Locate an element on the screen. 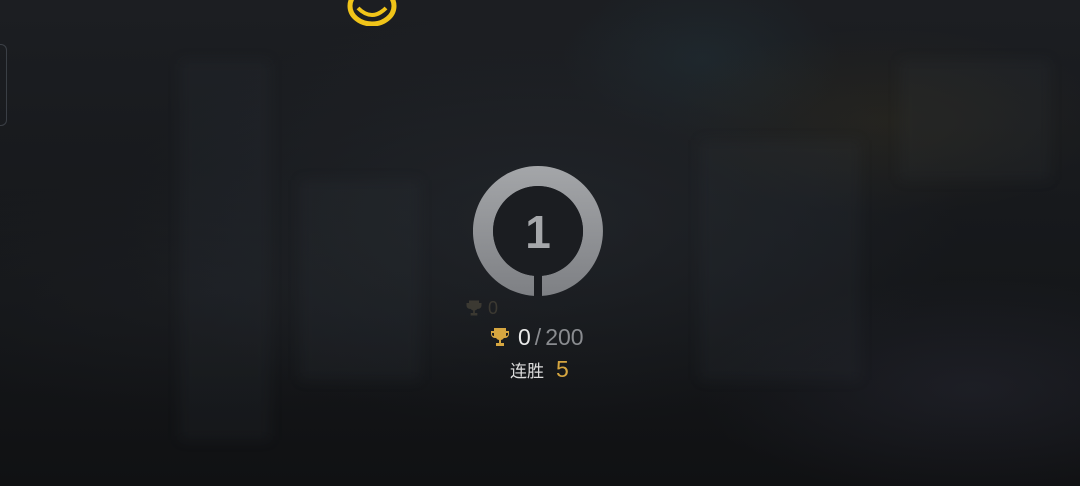 The width and height of the screenshot is (1080, 486). win-streak: 连胜 5 is located at coordinates (539, 369).